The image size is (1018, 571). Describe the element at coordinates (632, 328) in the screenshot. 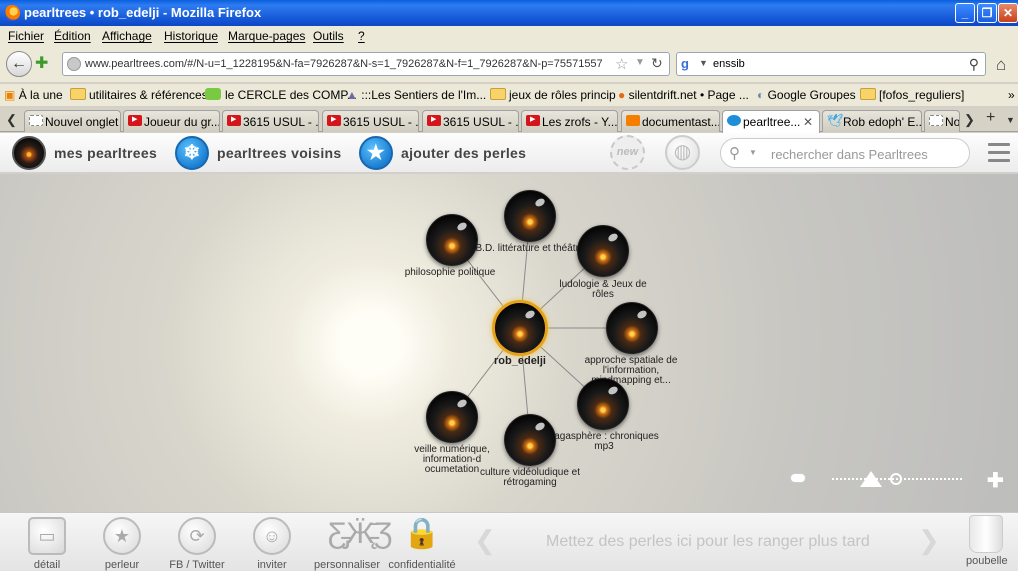

I see `pearl-approche-spatiale` at that location.